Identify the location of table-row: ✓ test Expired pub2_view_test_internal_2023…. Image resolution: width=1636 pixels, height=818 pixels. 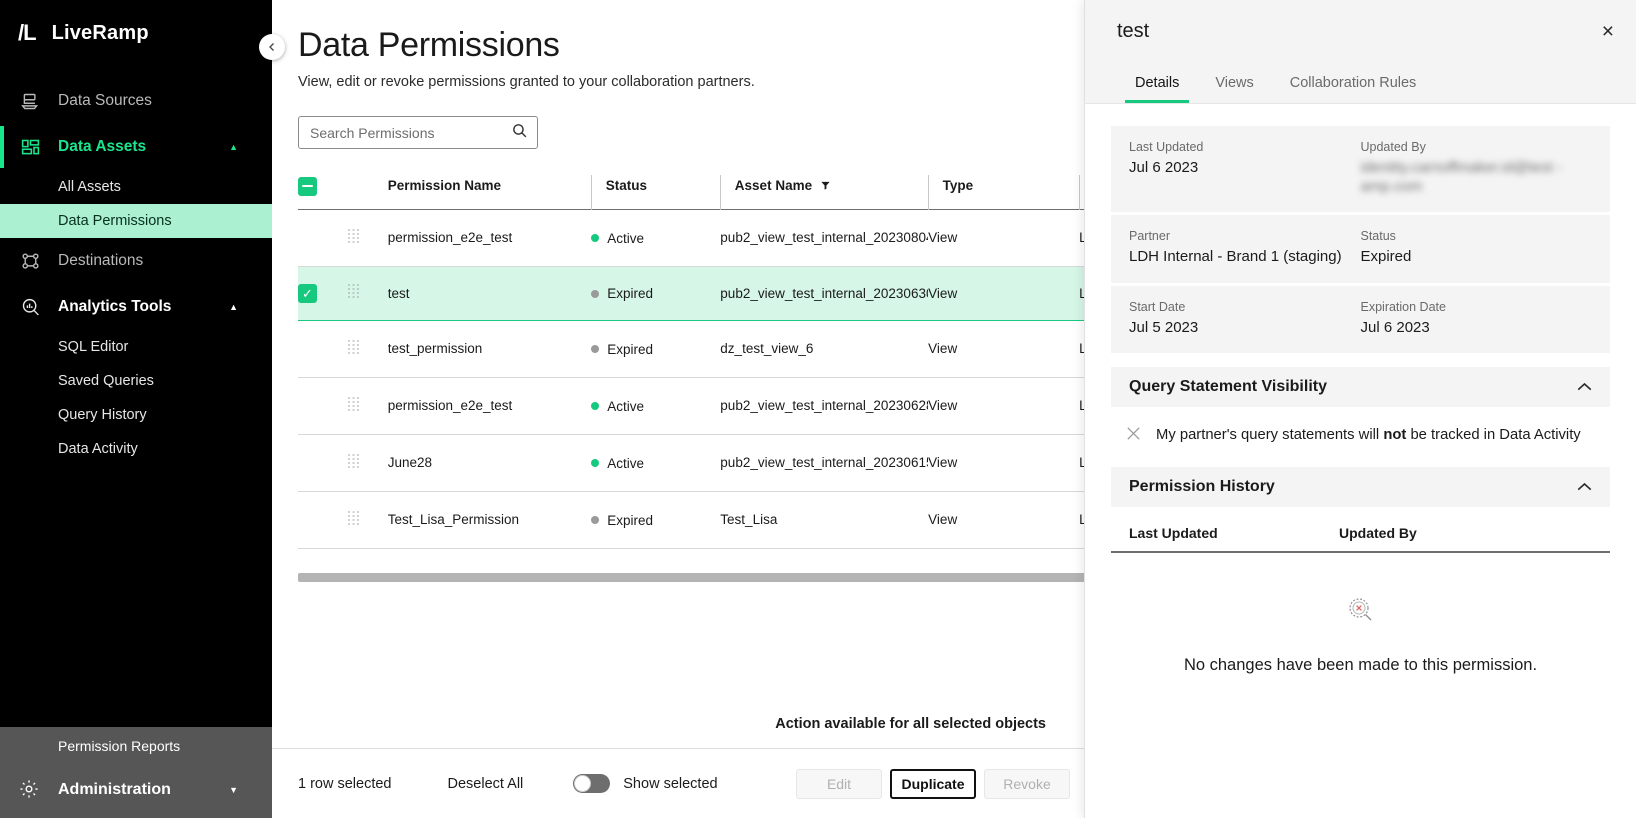
(698, 293).